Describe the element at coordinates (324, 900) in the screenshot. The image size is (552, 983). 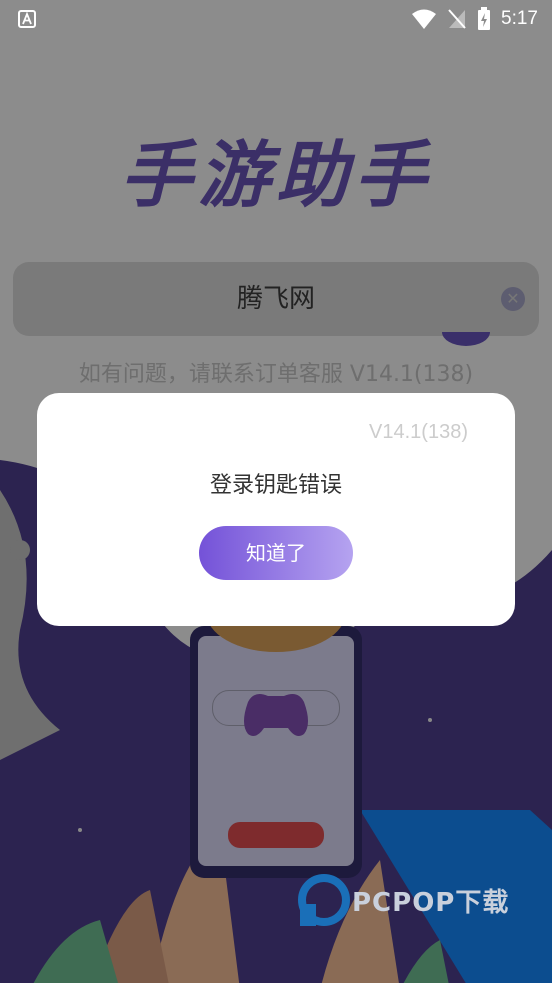
I see `watermark-logo-icon` at that location.